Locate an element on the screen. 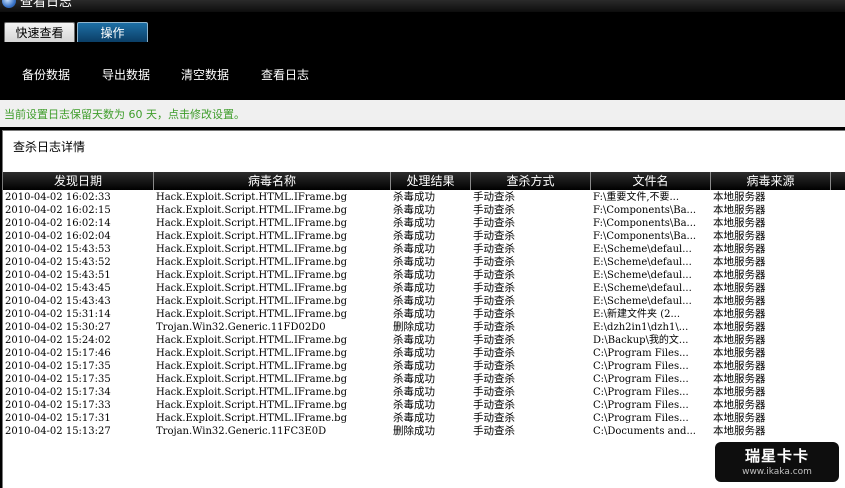 This screenshot has width=845, height=488. backup-data-button: 备份数据 is located at coordinates (46, 74).